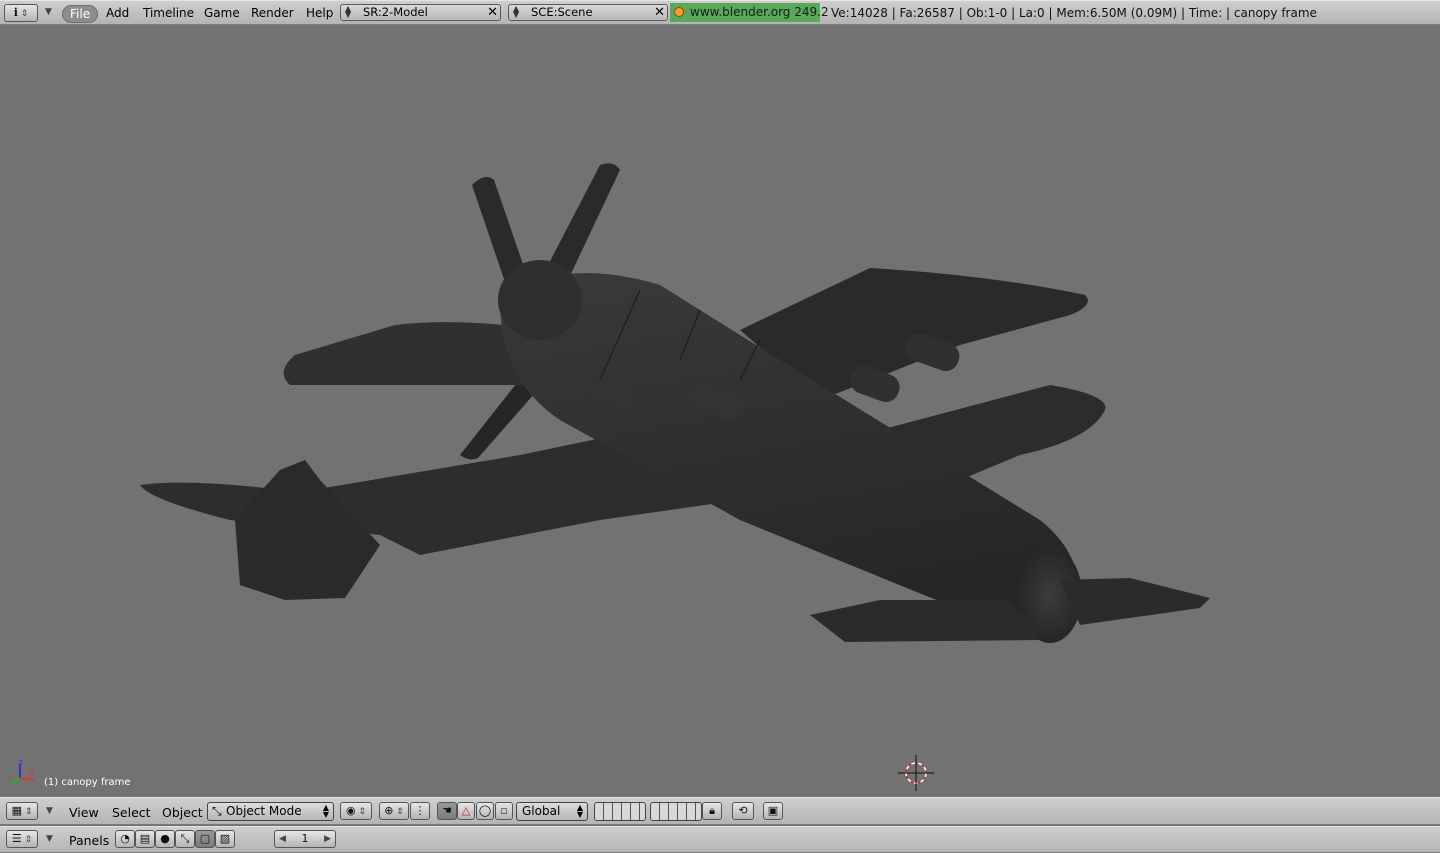 Image resolution: width=1440 pixels, height=853 pixels. I want to click on render-preview-button: ▣, so click(773, 811).